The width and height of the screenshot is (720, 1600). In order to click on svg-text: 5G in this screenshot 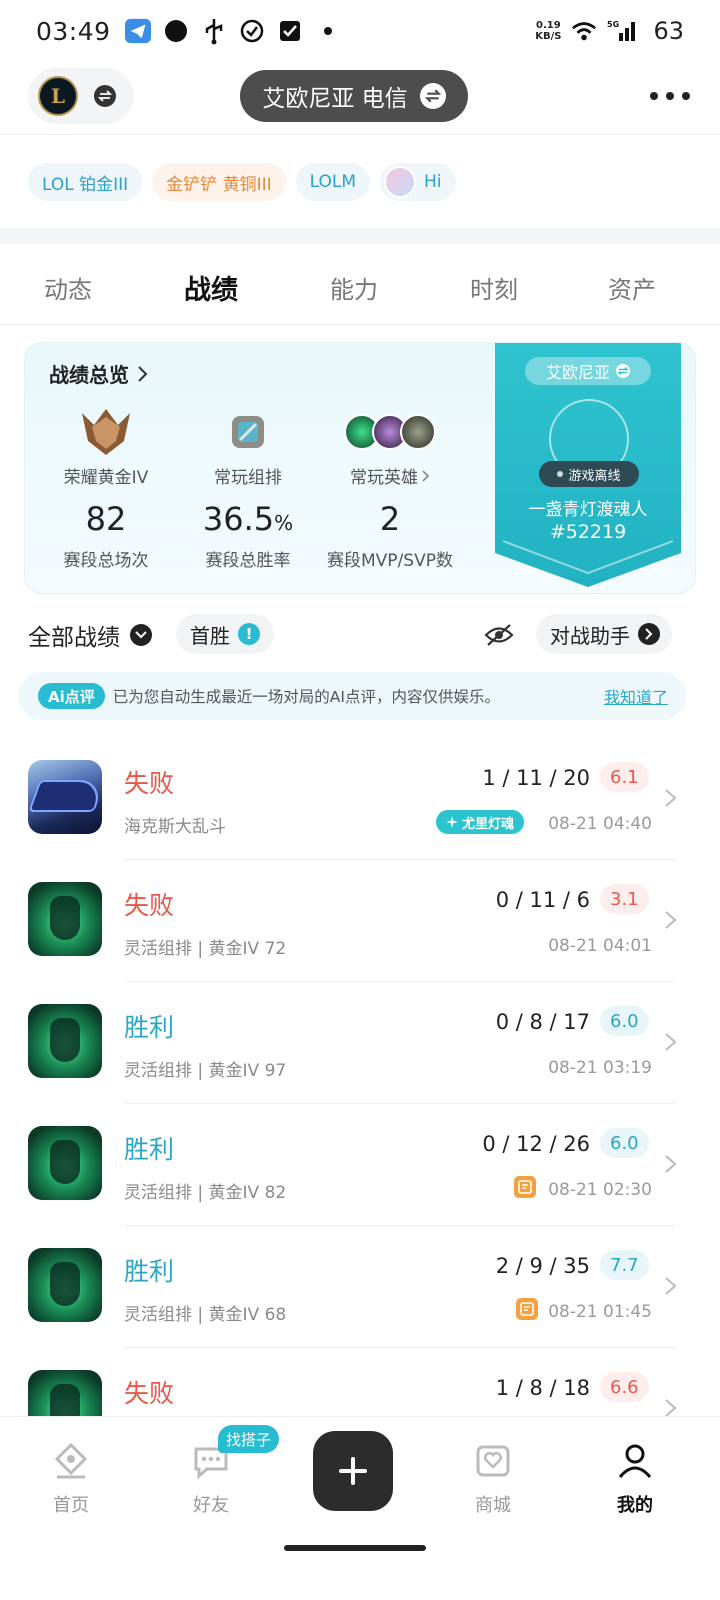, I will do `click(613, 24)`.